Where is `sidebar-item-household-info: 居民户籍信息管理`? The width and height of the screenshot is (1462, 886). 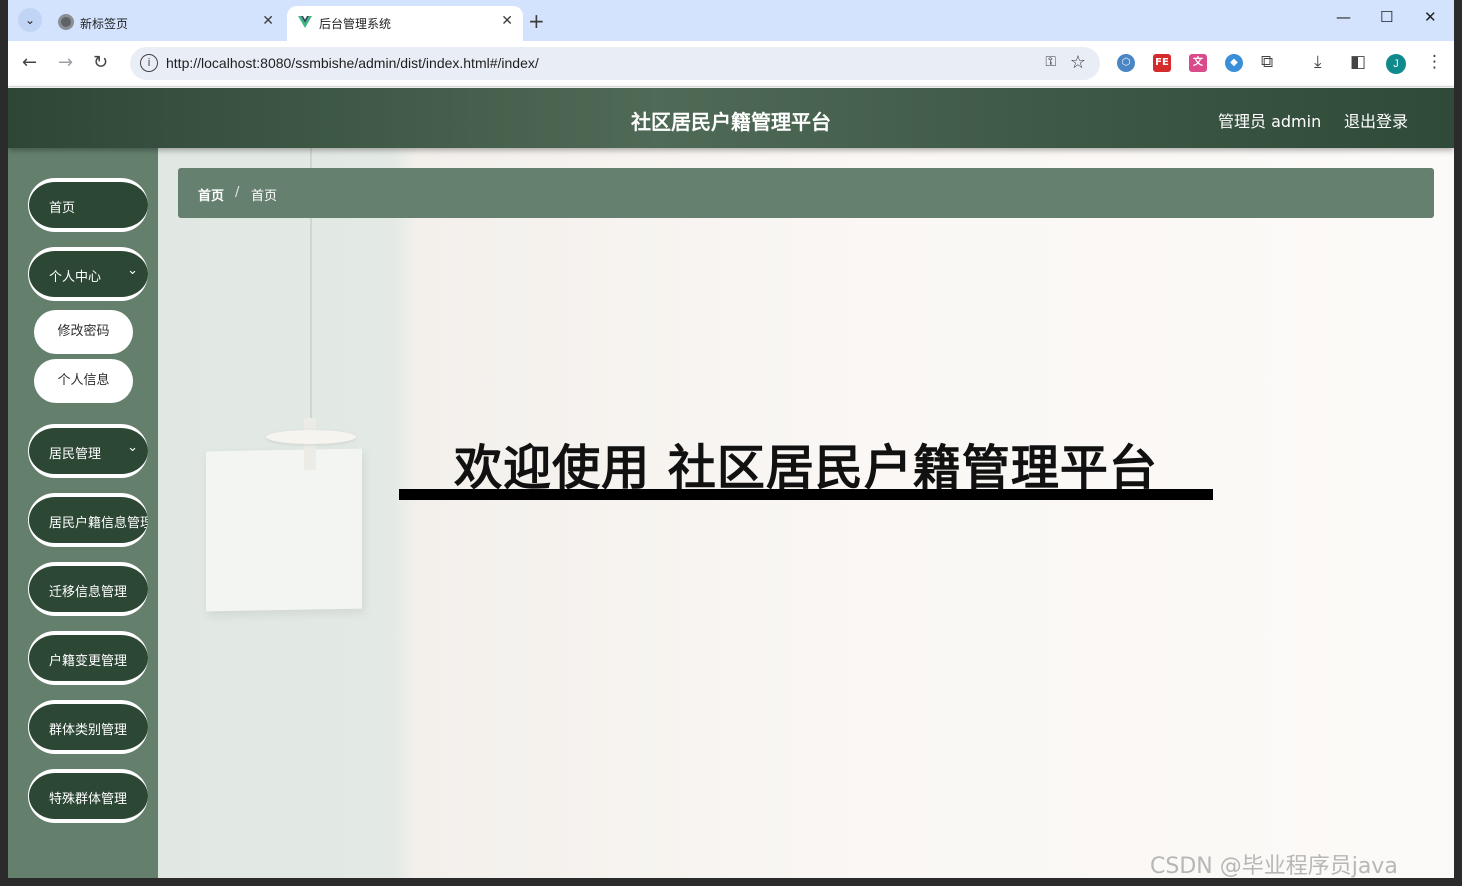
sidebar-item-household-info: 居民户籍信息管理 is located at coordinates (88, 520).